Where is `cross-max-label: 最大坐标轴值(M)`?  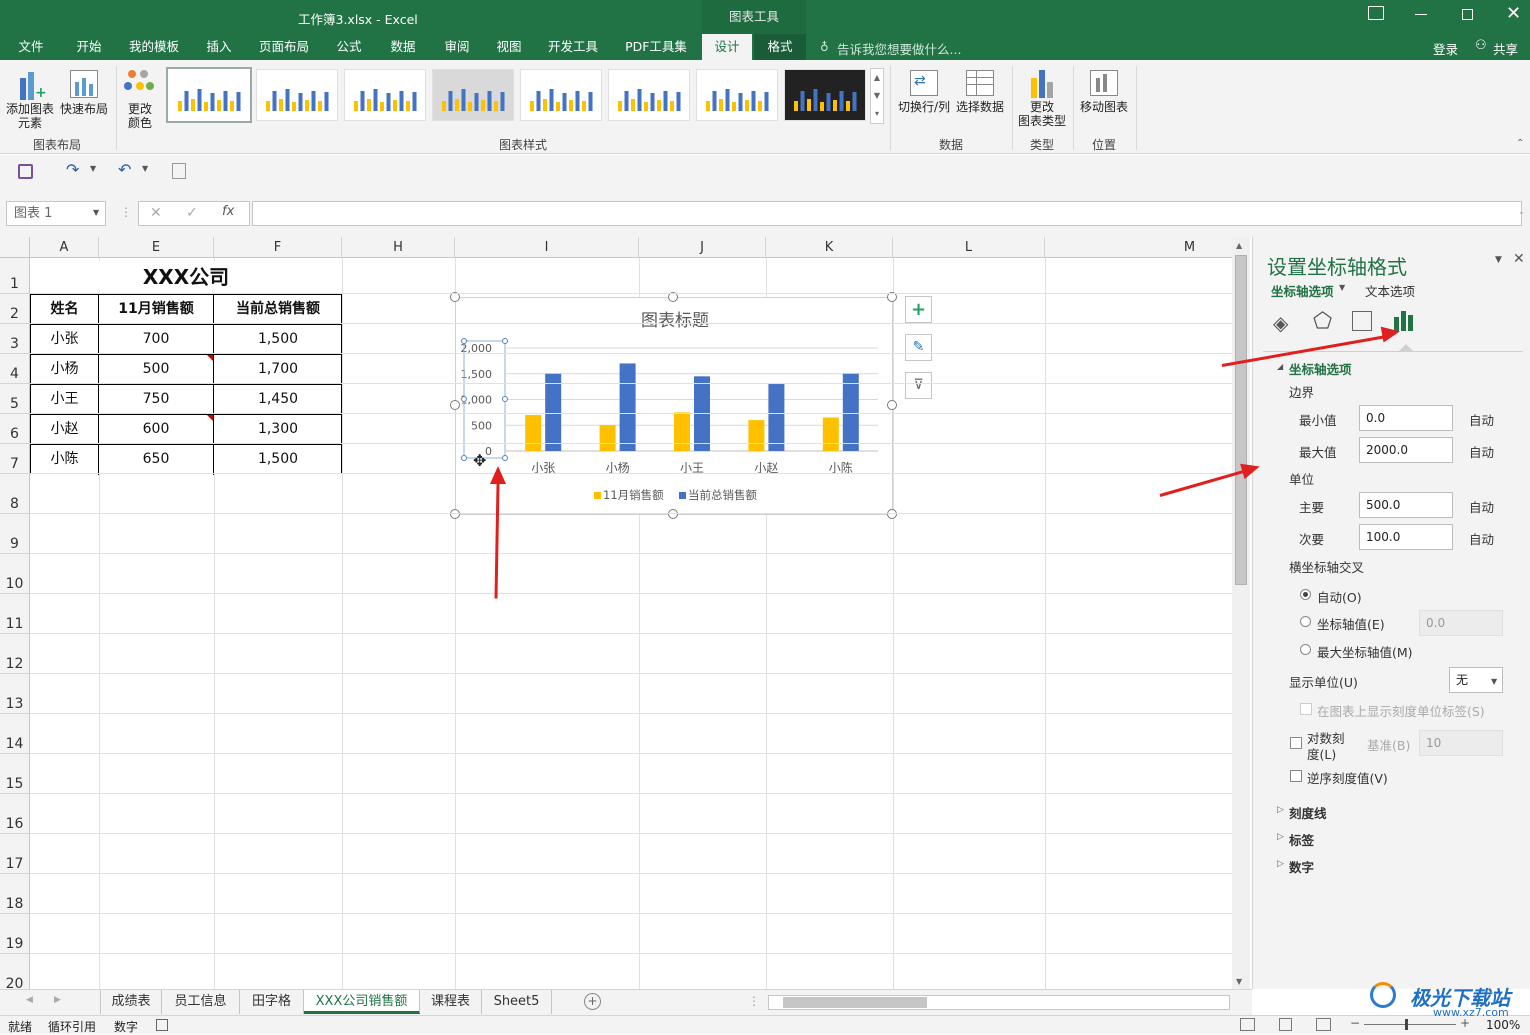
cross-max-label: 最大坐标轴值(M) is located at coordinates (1365, 651).